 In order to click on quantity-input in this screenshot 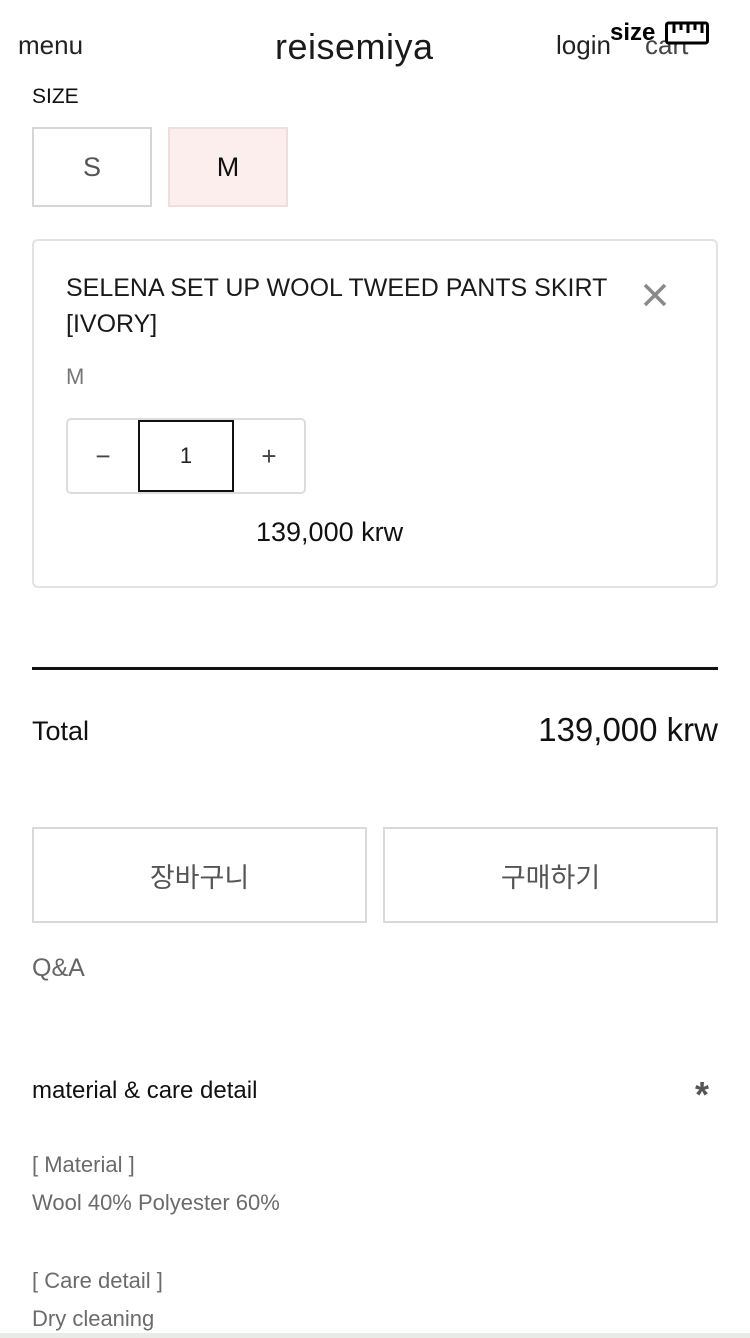, I will do `click(186, 456)`.